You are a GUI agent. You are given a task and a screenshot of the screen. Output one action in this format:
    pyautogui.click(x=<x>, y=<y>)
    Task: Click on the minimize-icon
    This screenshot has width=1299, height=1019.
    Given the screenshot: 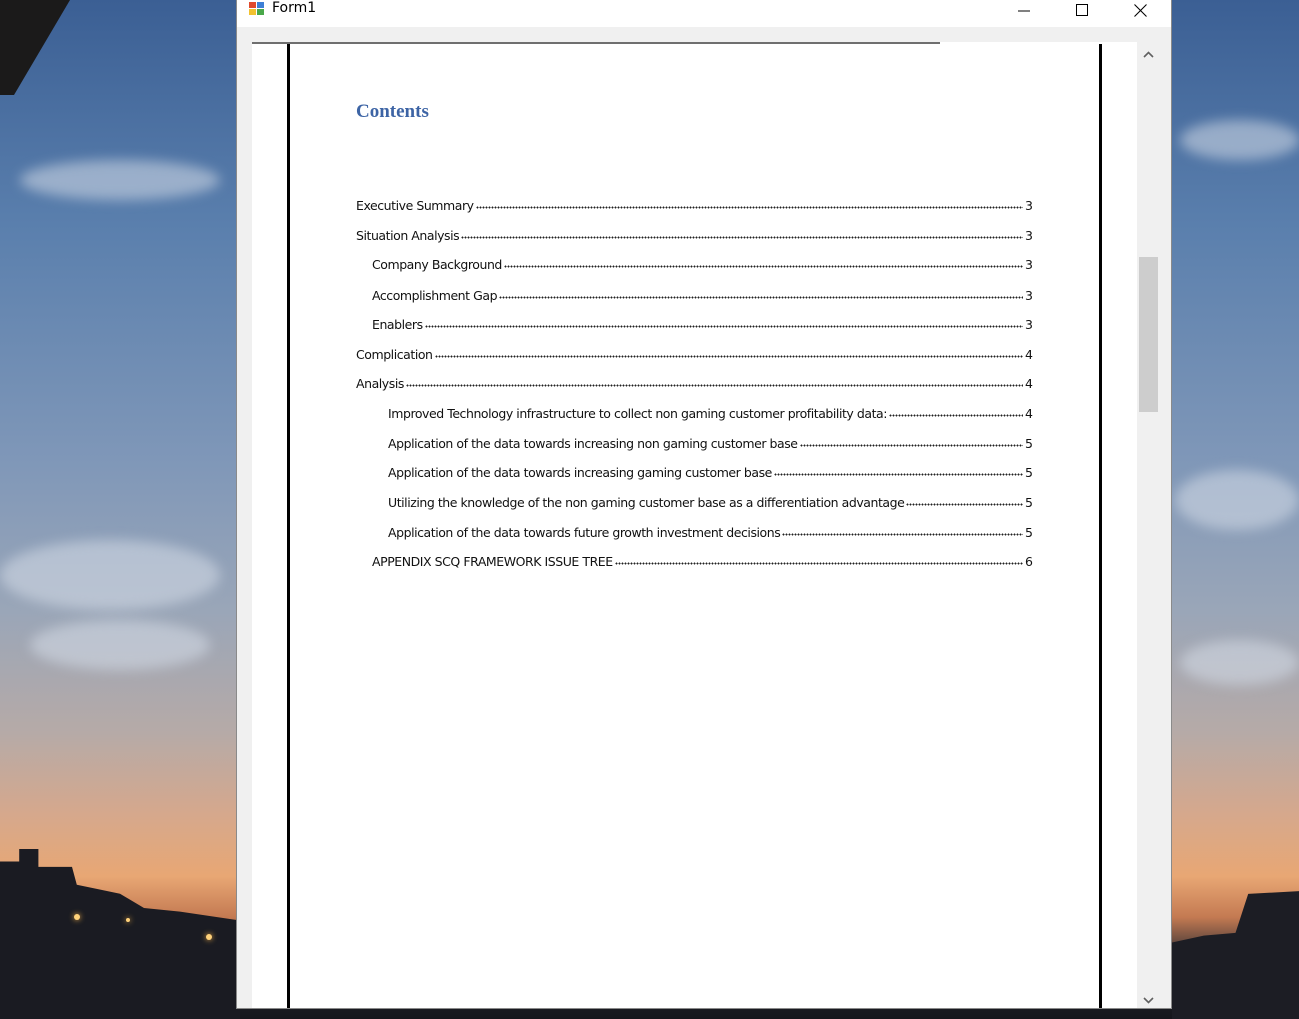 What is the action you would take?
    pyautogui.click(x=1024, y=11)
    